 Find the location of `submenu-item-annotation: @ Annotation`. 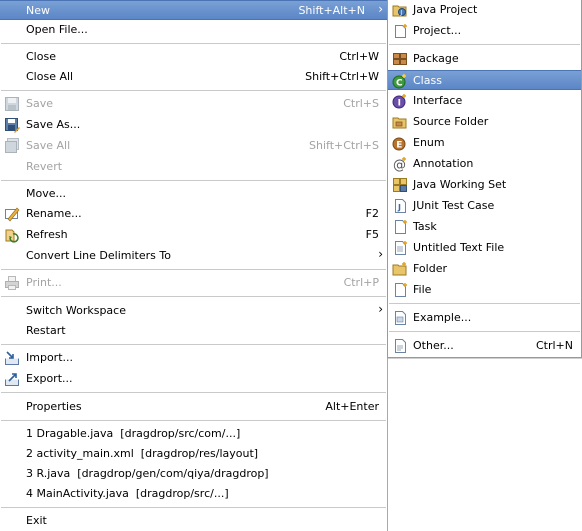

submenu-item-annotation: @ Annotation is located at coordinates (484, 164).